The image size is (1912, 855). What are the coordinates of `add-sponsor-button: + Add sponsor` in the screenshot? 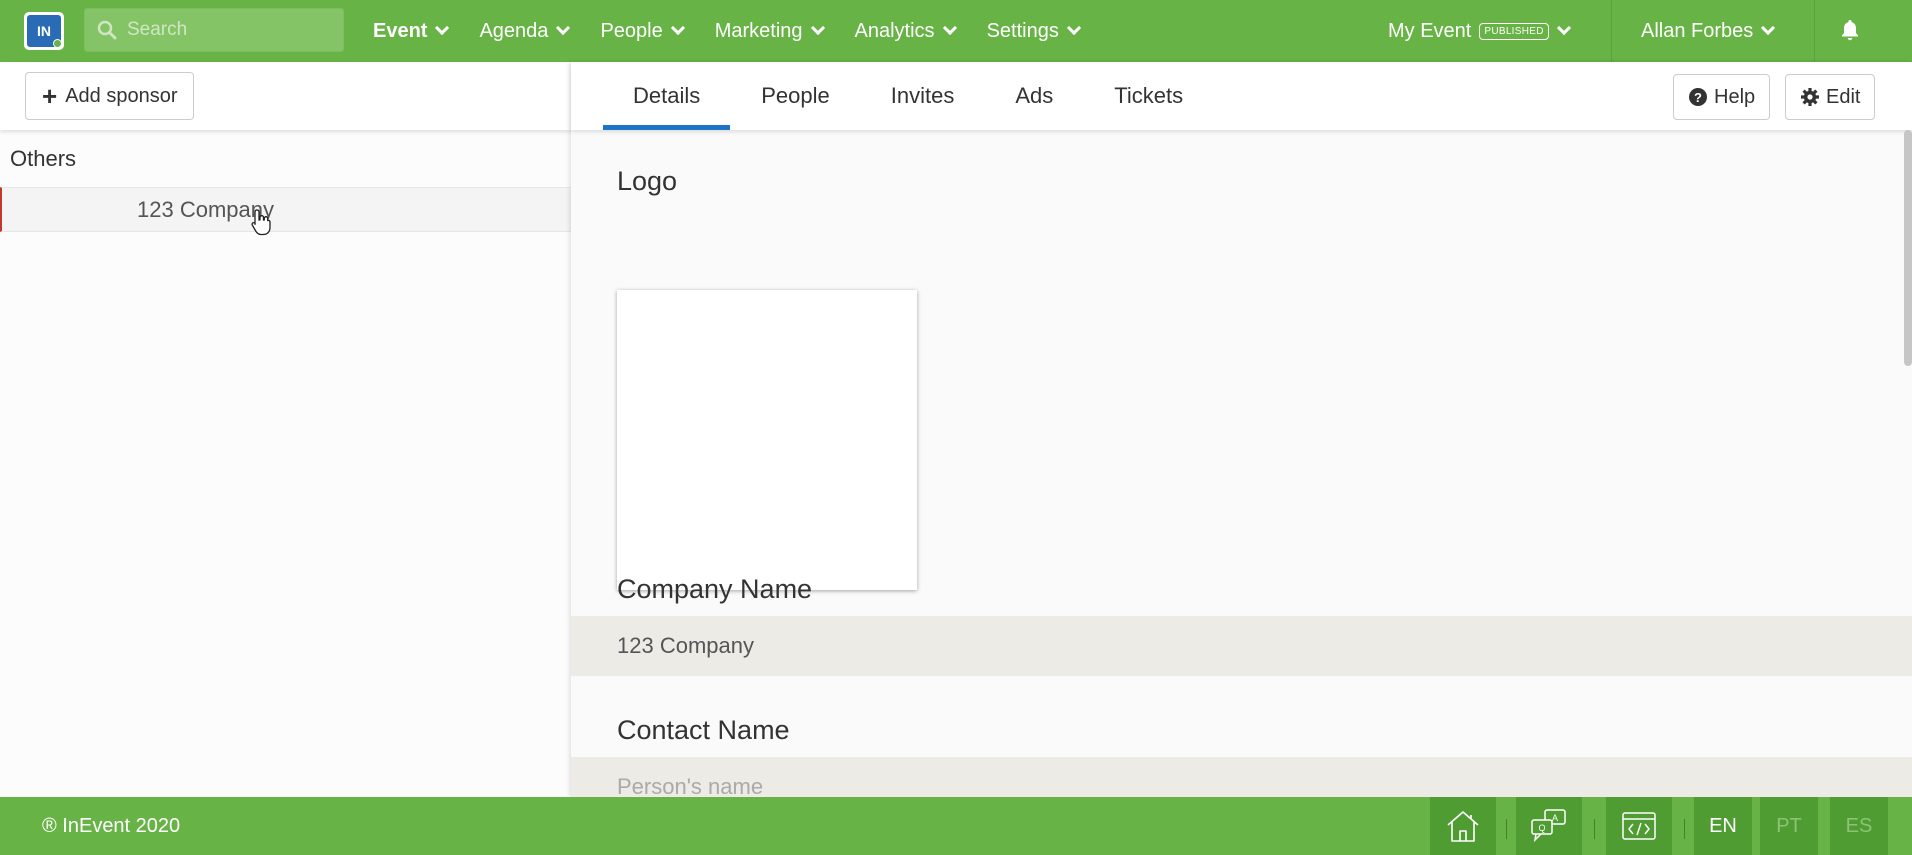 It's located at (110, 96).